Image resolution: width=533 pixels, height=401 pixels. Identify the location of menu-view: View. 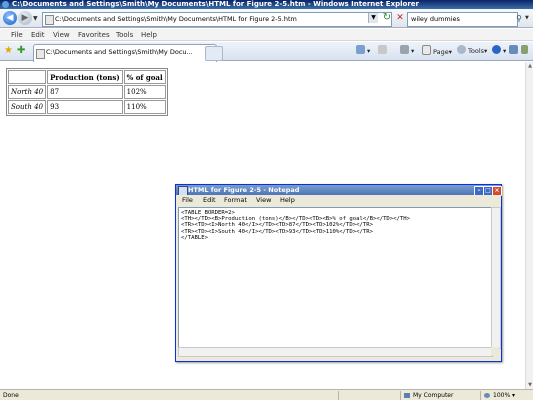
(61, 35).